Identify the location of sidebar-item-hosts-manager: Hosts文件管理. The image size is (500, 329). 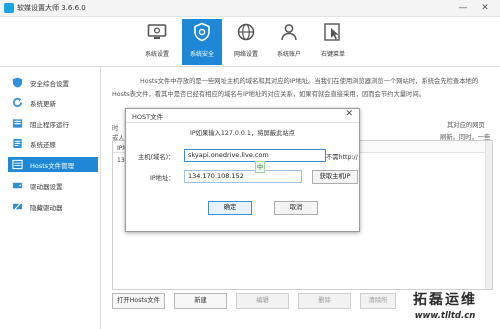
(53, 164).